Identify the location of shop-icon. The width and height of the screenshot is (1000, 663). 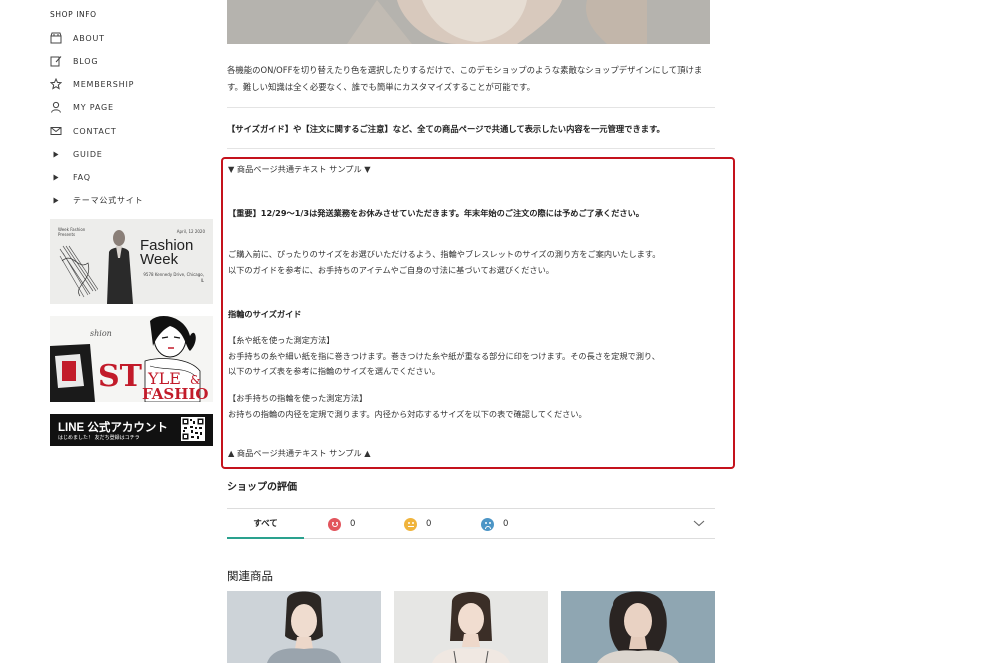
(56, 38).